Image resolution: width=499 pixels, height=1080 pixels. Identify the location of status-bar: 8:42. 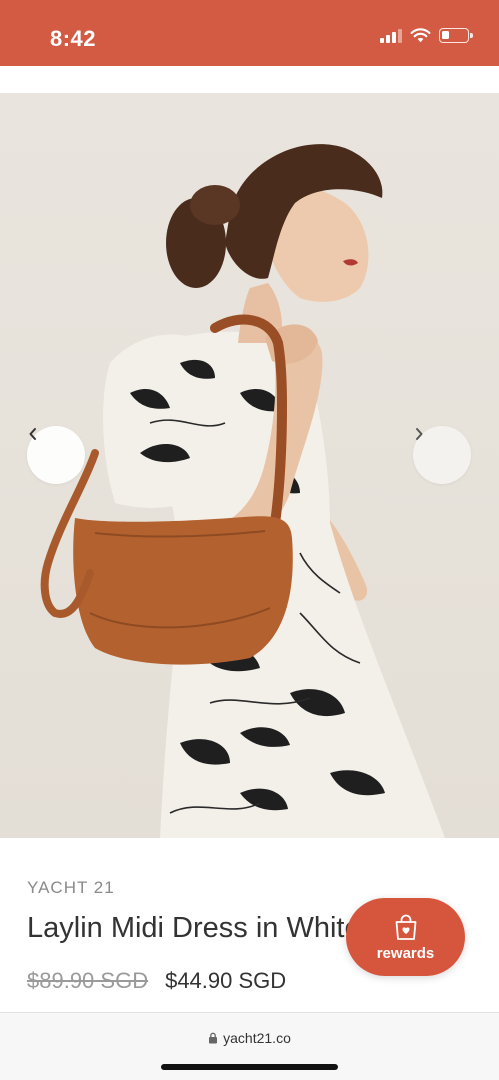
(249, 33).